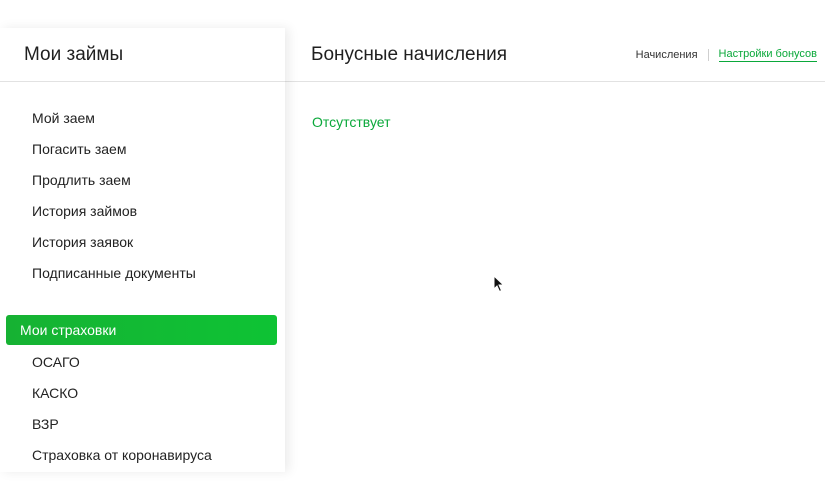 The height and width of the screenshot is (500, 825). Describe the element at coordinates (142, 55) in the screenshot. I see `sidebar-header: Мои займы` at that location.